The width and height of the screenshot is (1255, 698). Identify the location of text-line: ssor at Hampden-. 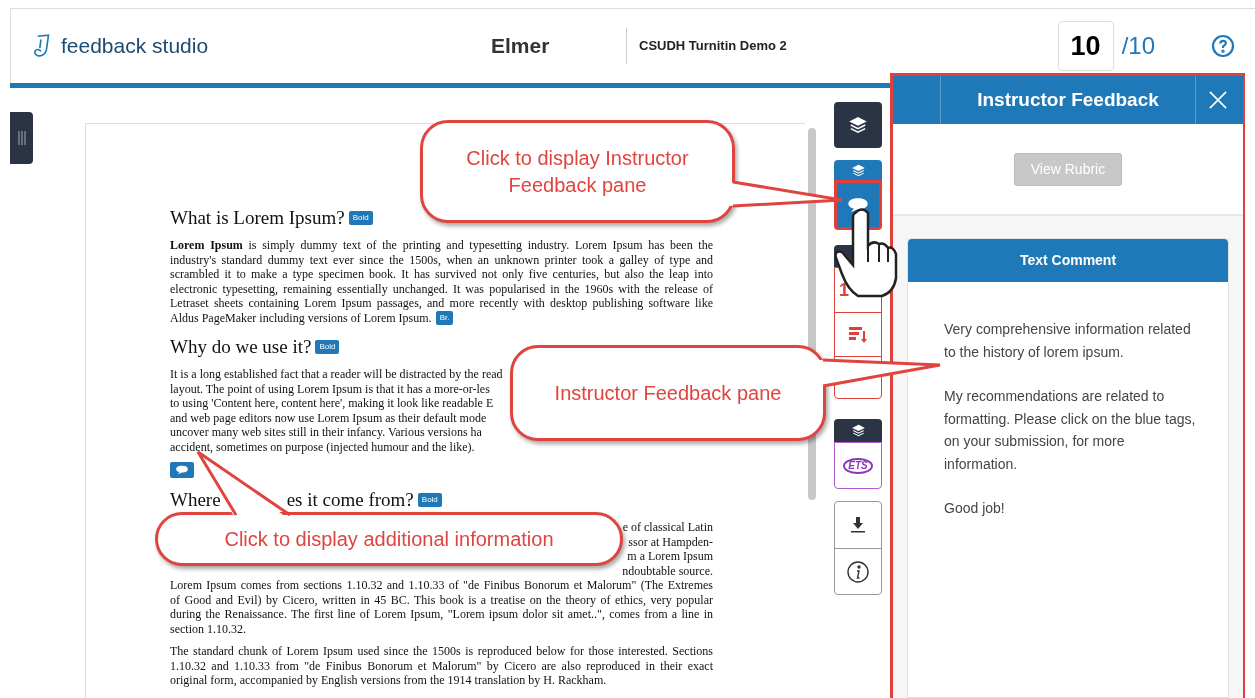
(670, 541).